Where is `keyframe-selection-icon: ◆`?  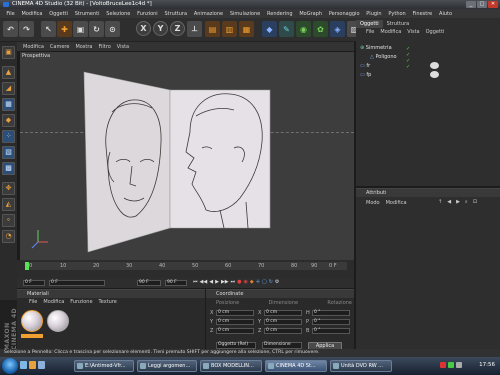
keyframe-selection-icon: ◆ is located at coordinates (252, 283).